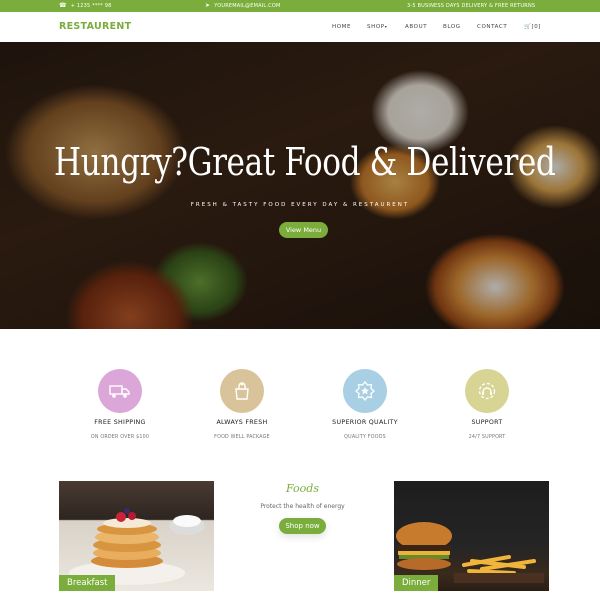 This screenshot has width=600, height=600. Describe the element at coordinates (242, 422) in the screenshot. I see `feature-title: ALWAYS FRESH` at that location.